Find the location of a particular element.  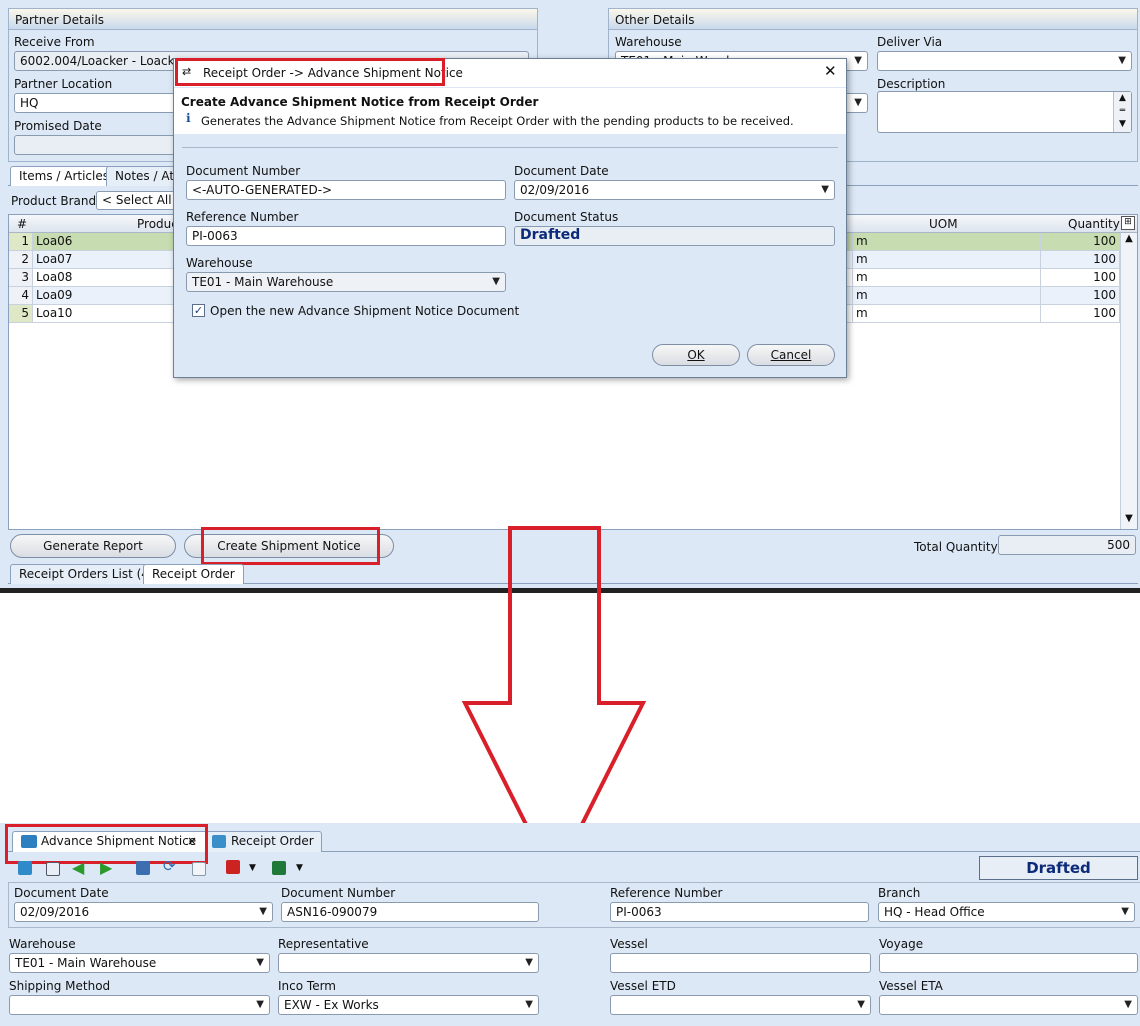

asn-document-date-value: 02/09/2016 is located at coordinates (55, 912).